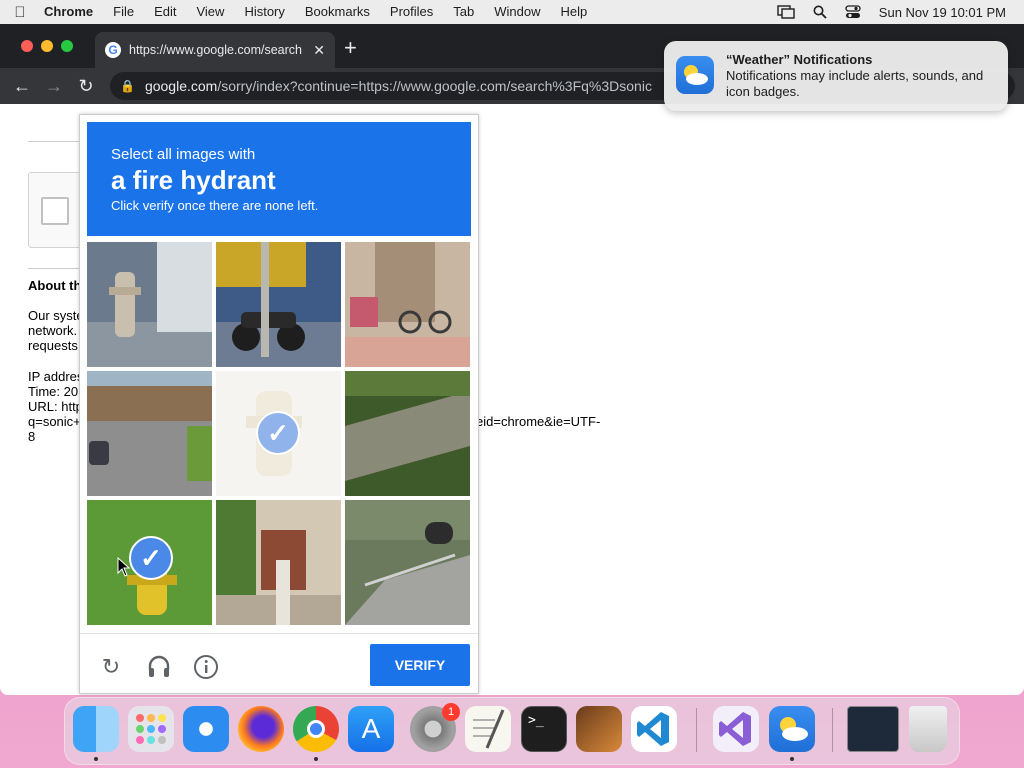  Describe the element at coordinates (181, 86) in the screenshot. I see `url-domain: google.com` at that location.